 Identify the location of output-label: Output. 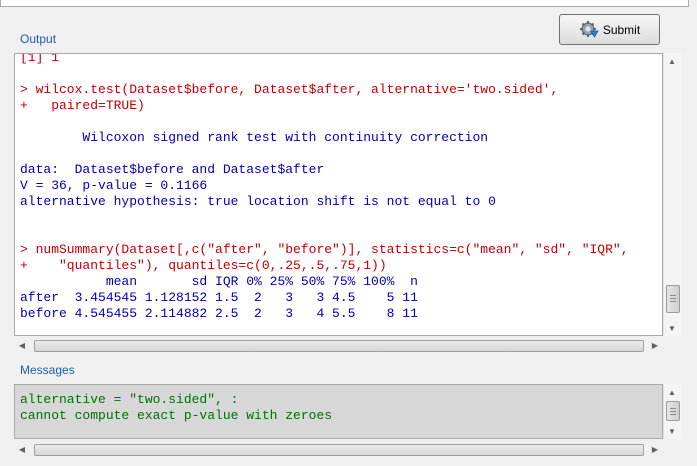
(38, 39).